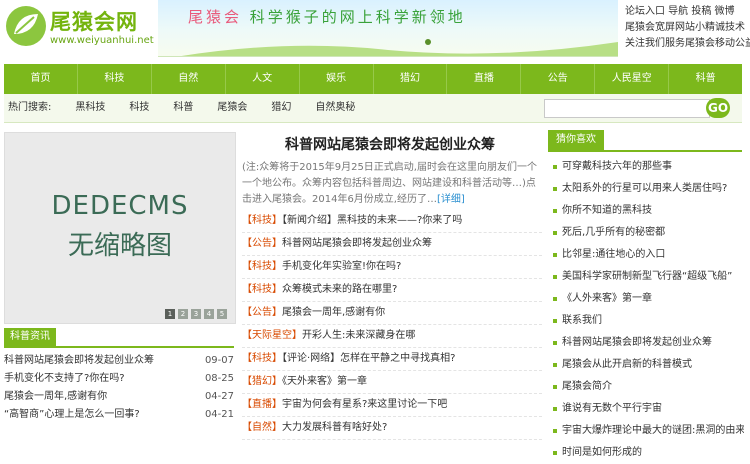  I want to click on slide-dot: 2, so click(183, 314).